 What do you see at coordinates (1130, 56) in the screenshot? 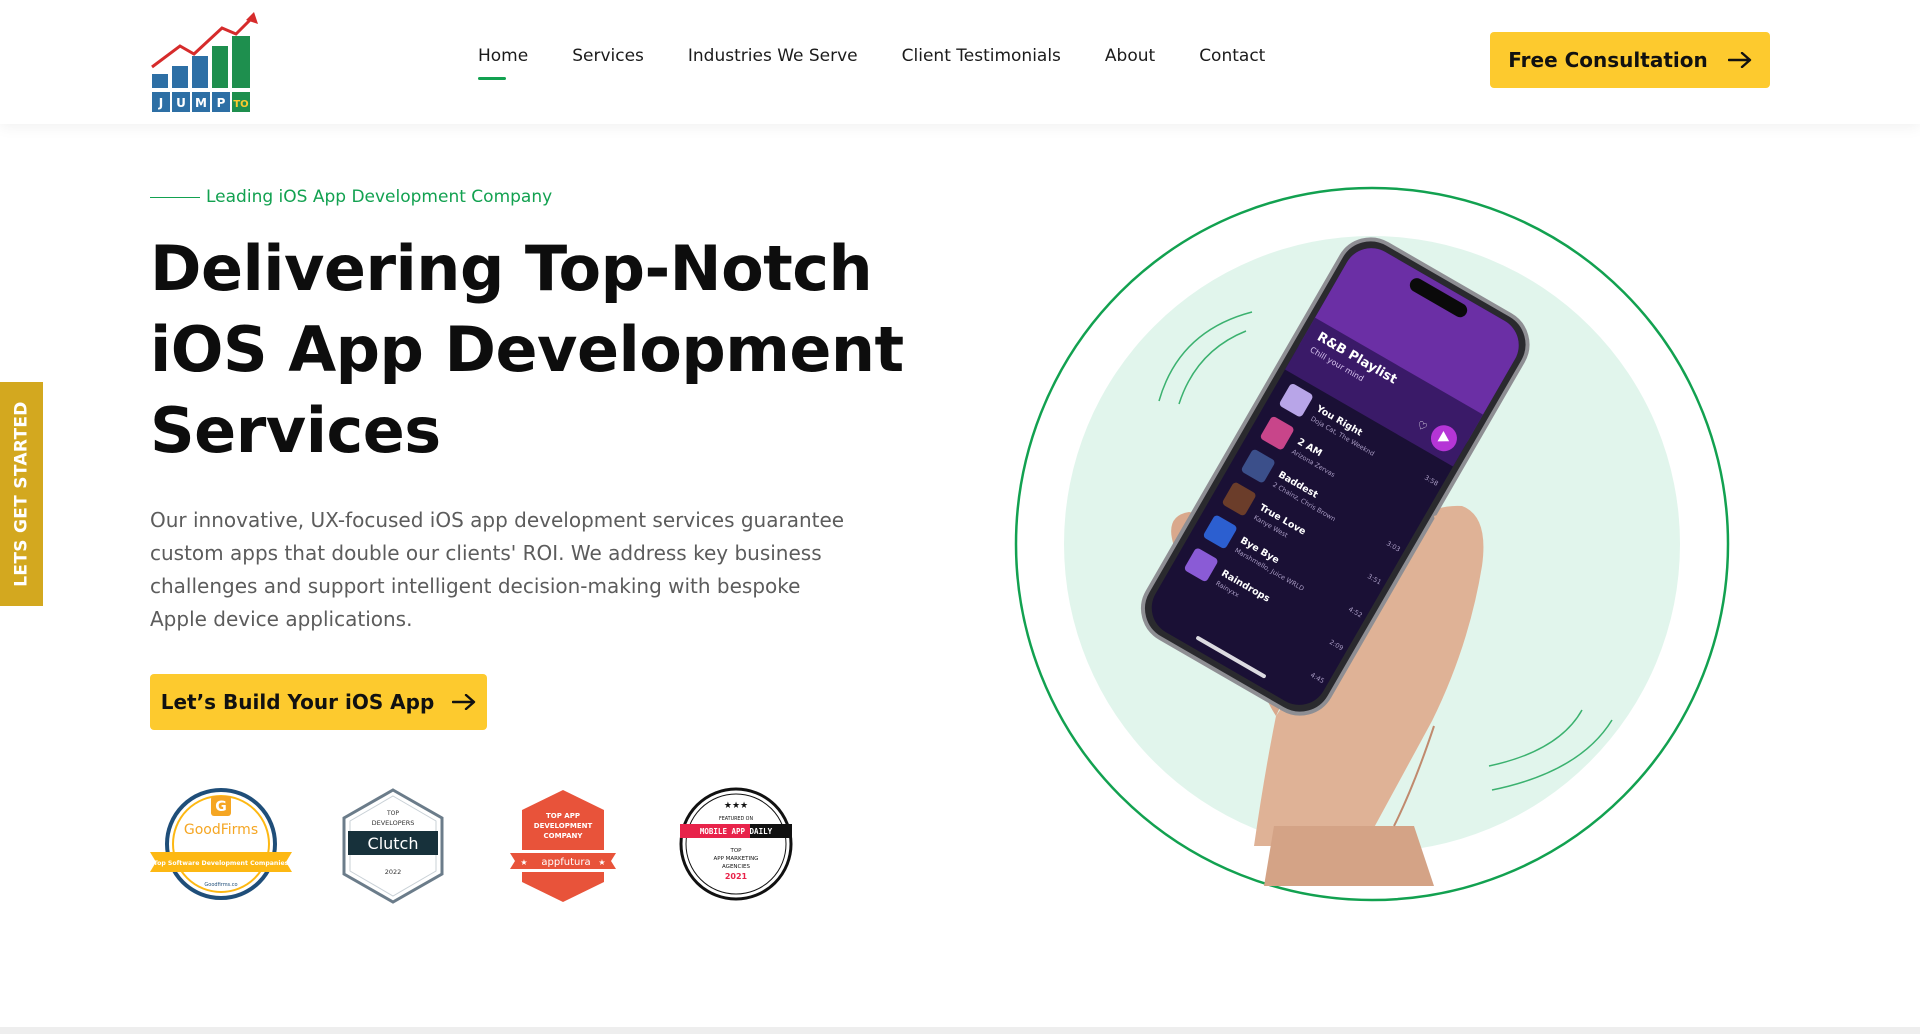
I see `nav-about: About` at bounding box center [1130, 56].